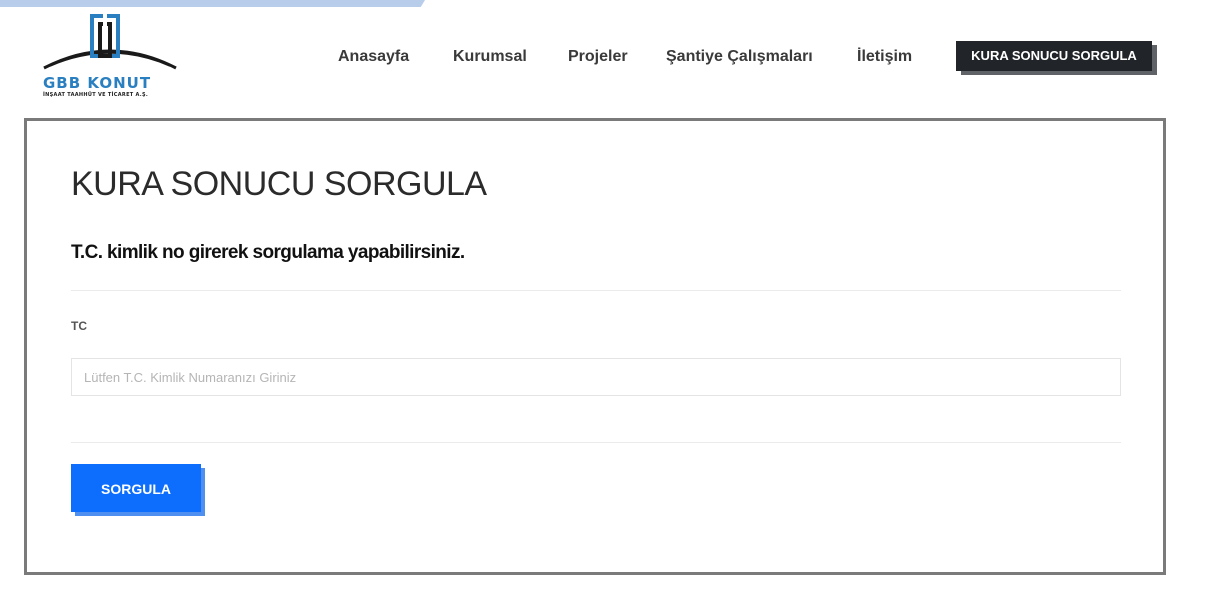 The image size is (1217, 591). What do you see at coordinates (279, 184) in the screenshot?
I see `page-title: KURA SONUCU SORGULA` at bounding box center [279, 184].